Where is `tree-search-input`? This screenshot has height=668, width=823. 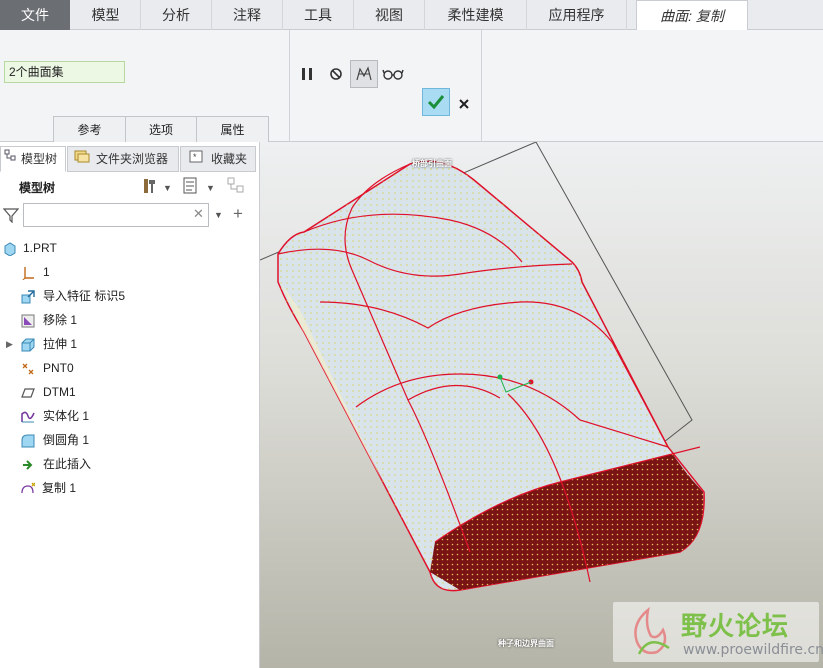
tree-search-input is located at coordinates (116, 215).